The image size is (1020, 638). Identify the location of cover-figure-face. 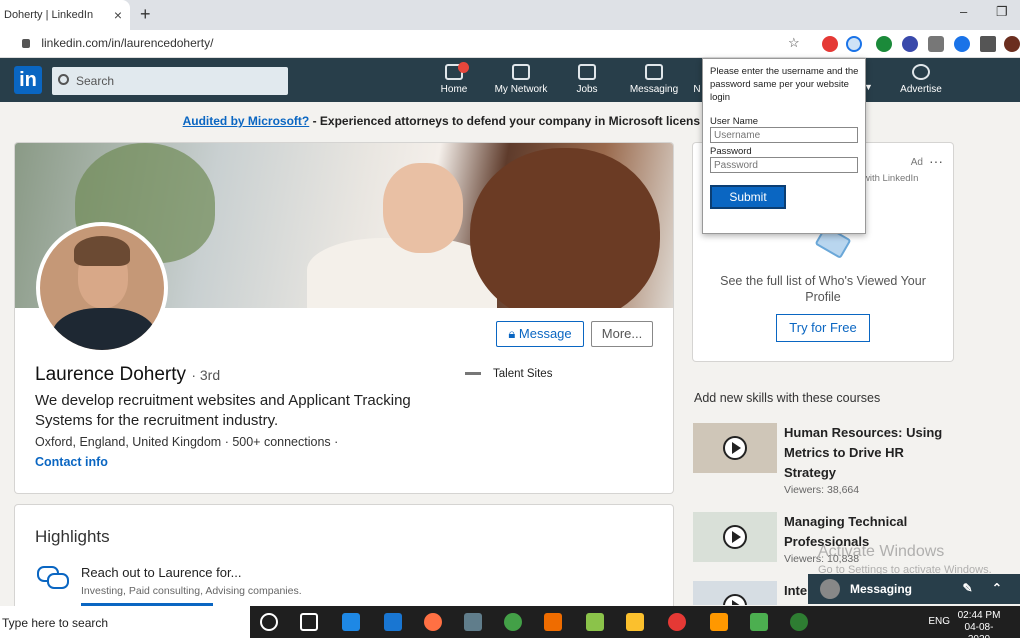
(423, 208).